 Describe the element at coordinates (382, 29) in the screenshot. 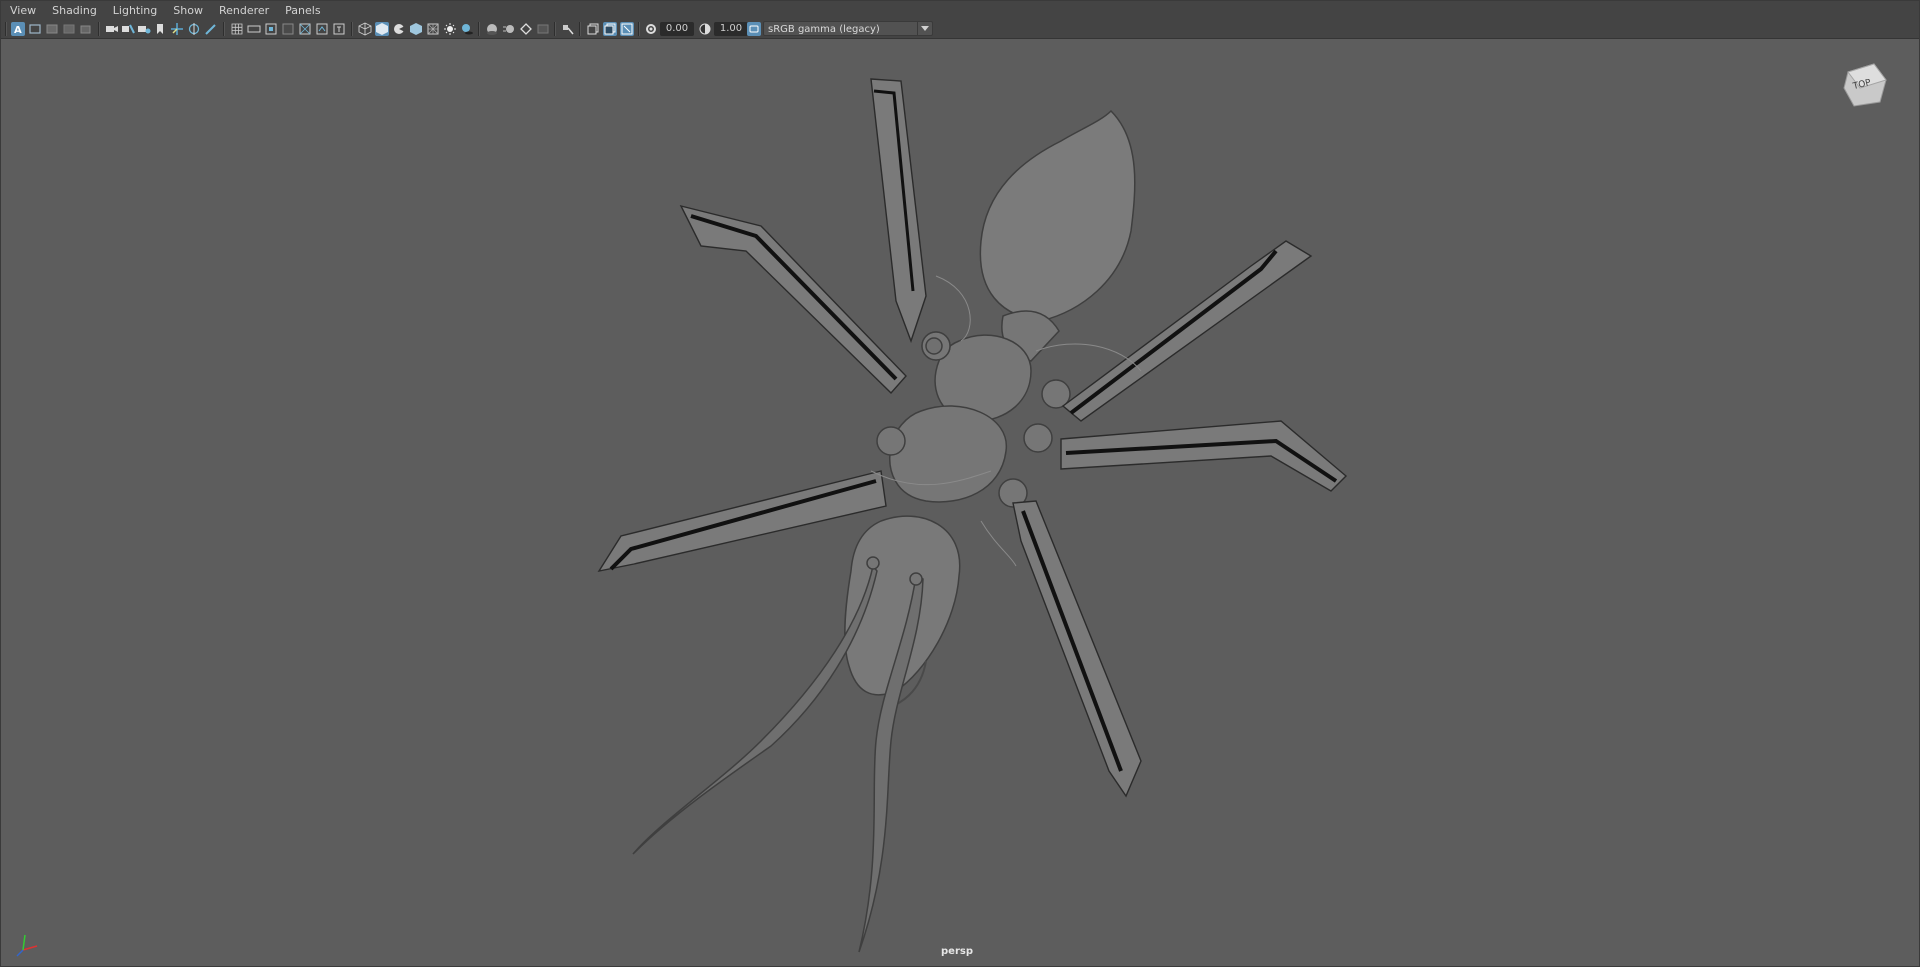

I see `smooth-shade-icon` at that location.